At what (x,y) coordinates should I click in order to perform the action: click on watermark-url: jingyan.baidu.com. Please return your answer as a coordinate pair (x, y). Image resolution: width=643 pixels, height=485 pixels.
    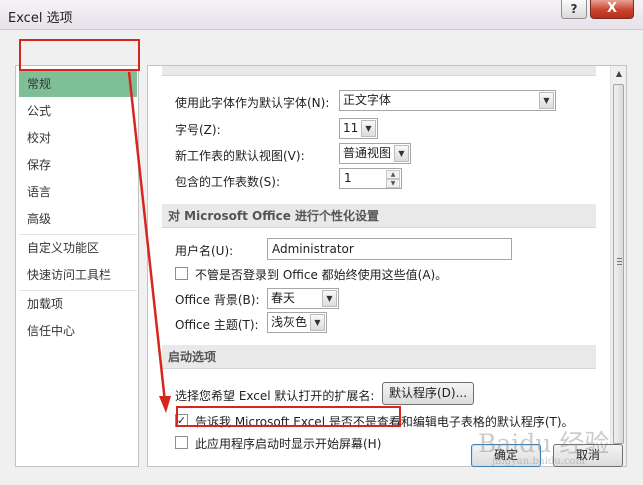
    Looking at the image, I should click on (539, 461).